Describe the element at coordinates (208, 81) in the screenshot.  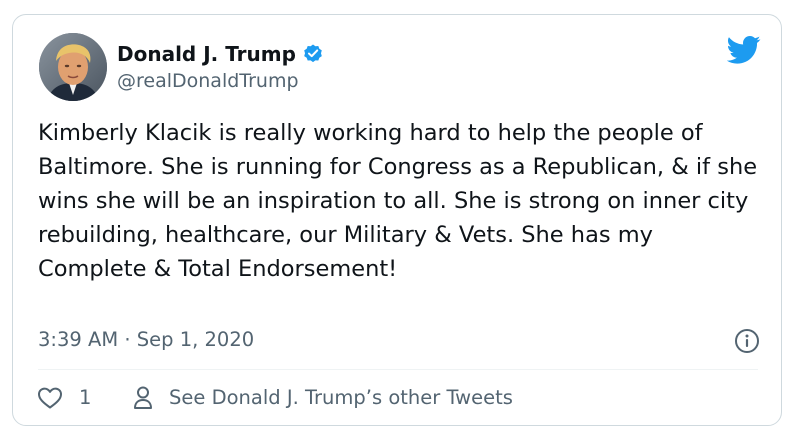
I see `author-handle: @realDonaldTrump` at that location.